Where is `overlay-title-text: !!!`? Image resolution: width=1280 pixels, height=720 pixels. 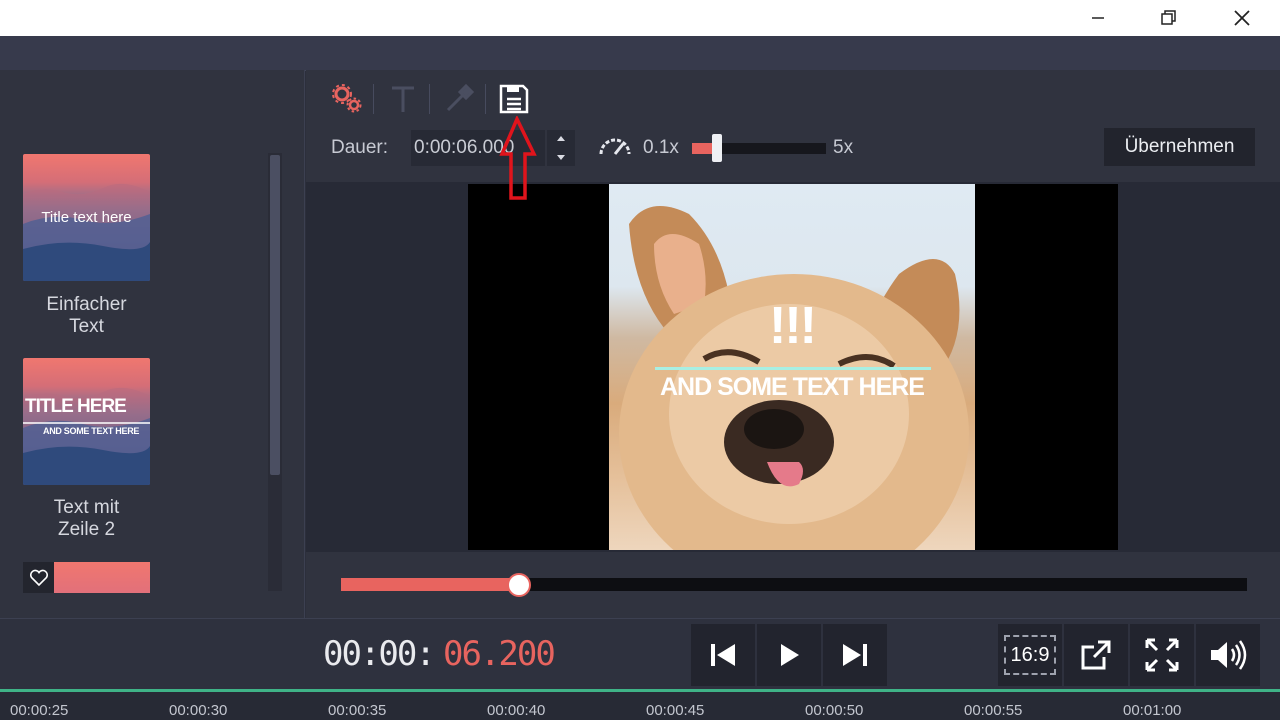 overlay-title-text: !!! is located at coordinates (792, 326).